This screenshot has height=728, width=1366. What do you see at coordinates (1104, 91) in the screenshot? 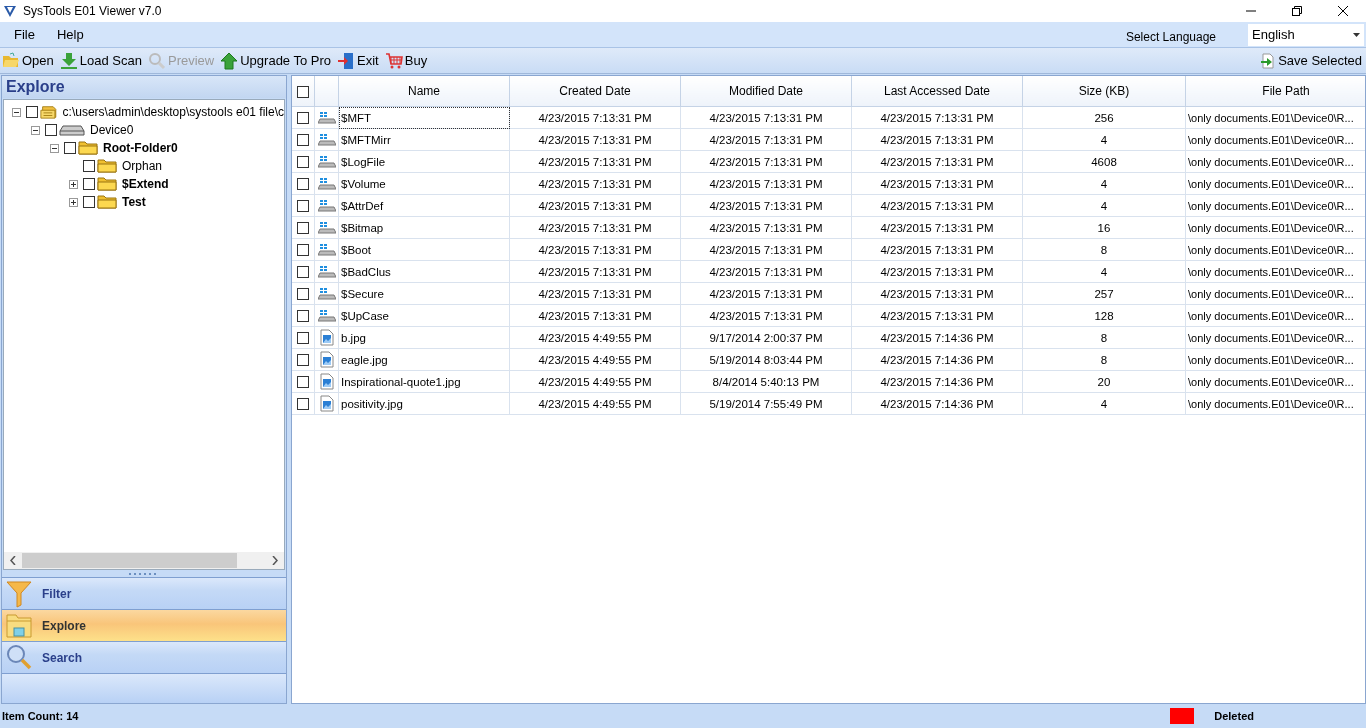
I see `column-header: Size (KB)` at bounding box center [1104, 91].